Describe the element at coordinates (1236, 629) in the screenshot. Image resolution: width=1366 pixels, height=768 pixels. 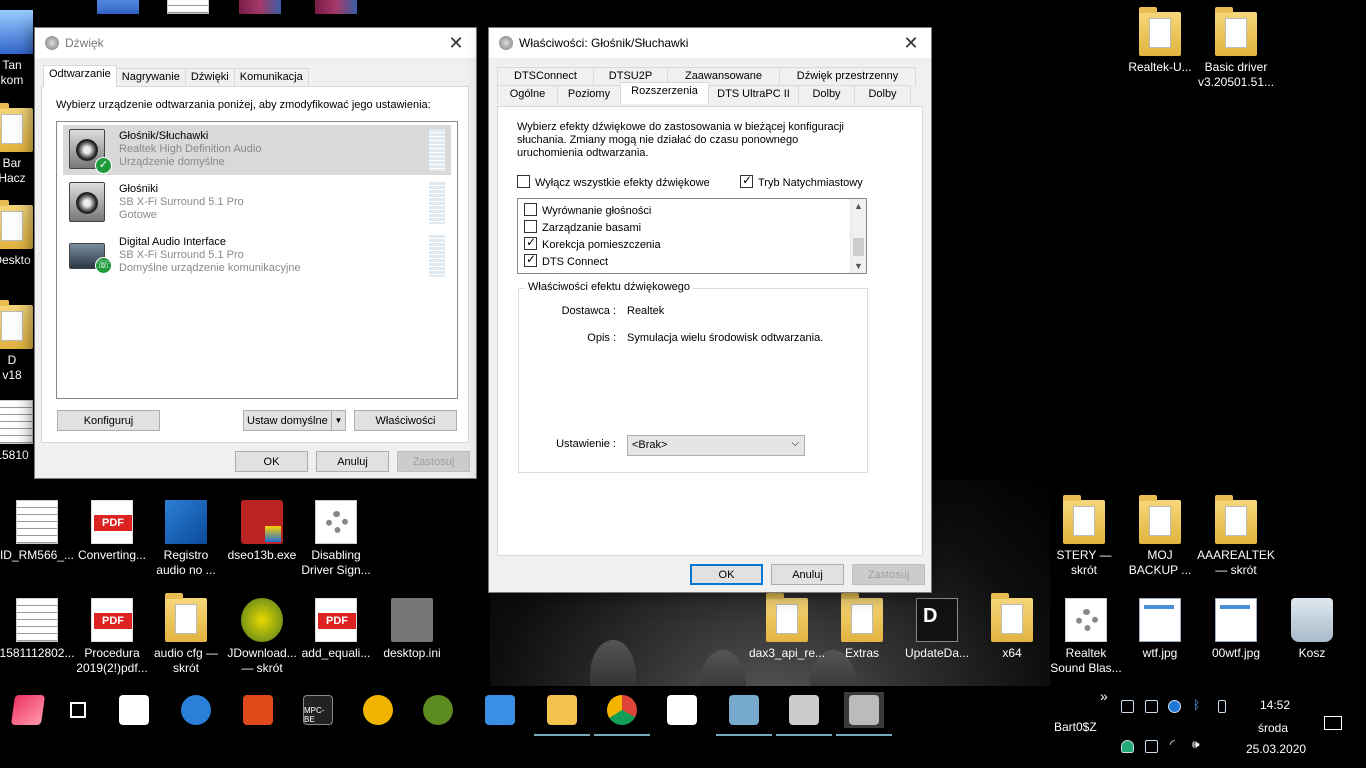
I see `desktop-icon: 00wtf.jpg` at that location.